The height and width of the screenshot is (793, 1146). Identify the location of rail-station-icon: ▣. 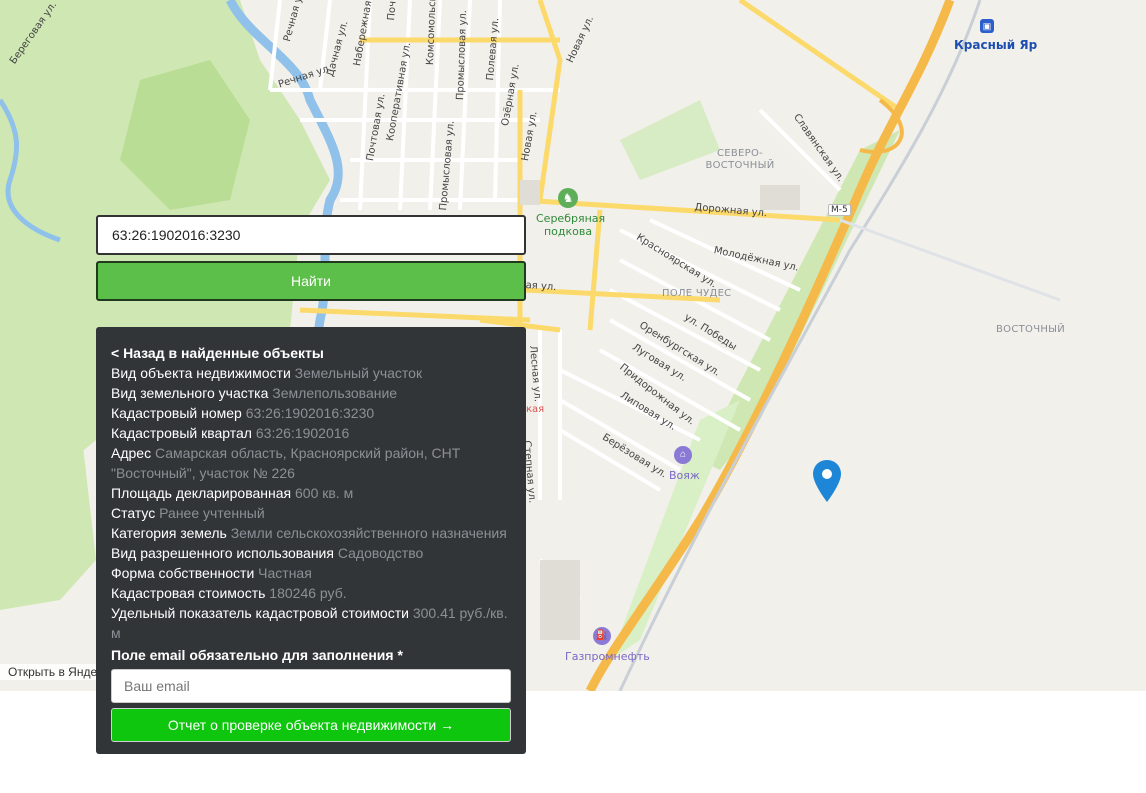
(987, 26).